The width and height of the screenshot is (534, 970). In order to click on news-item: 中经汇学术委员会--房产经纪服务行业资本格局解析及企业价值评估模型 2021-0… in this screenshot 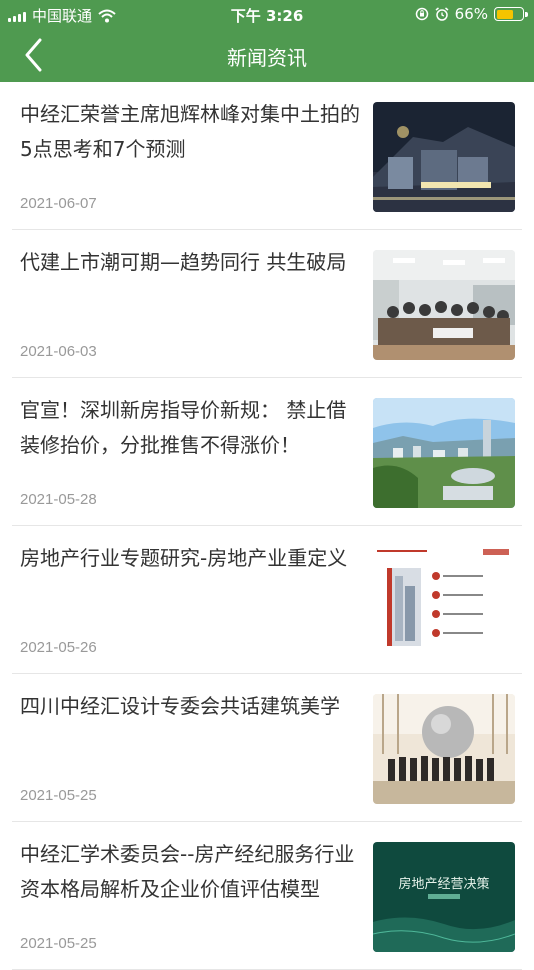, I will do `click(267, 896)`.